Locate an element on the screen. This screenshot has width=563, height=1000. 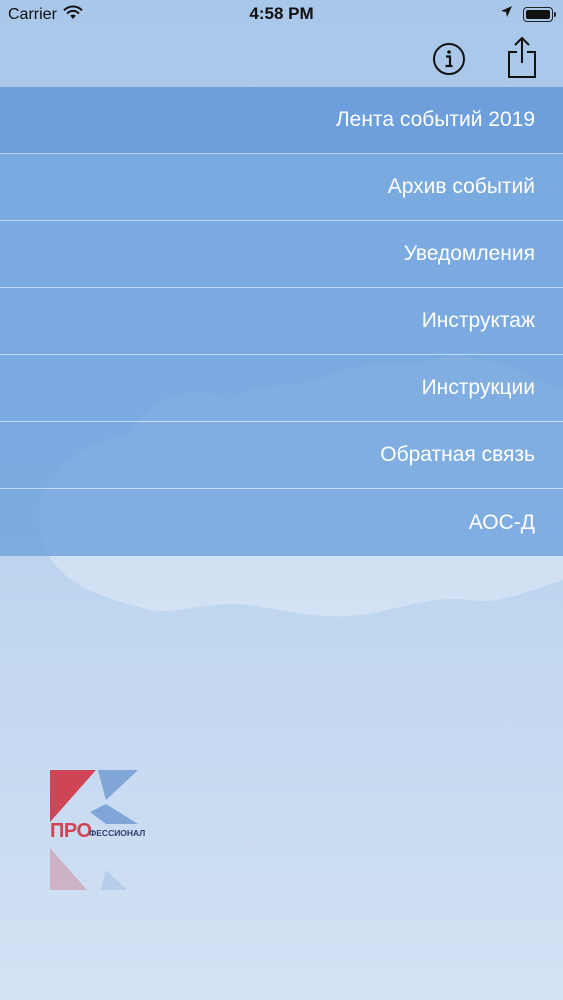
menu-item-feedback: Обратная связь is located at coordinates (281, 455).